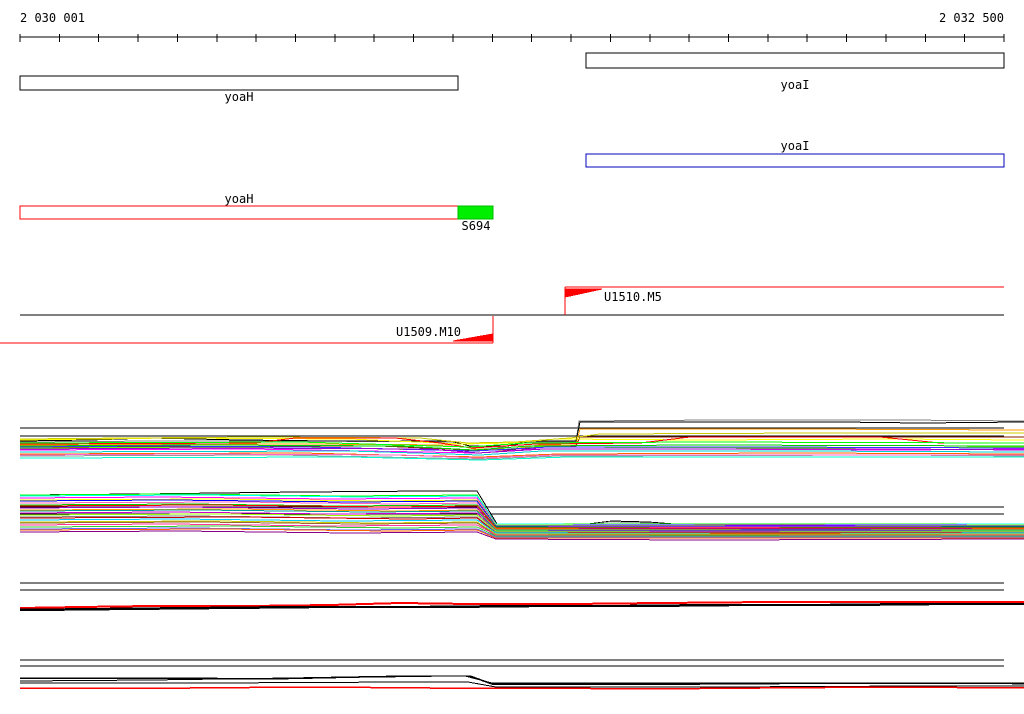 Image resolution: width=1024 pixels, height=714 pixels. What do you see at coordinates (633, 297) in the screenshot?
I see `transcription-unit-label-U1510-M5: U1510.M5` at bounding box center [633, 297].